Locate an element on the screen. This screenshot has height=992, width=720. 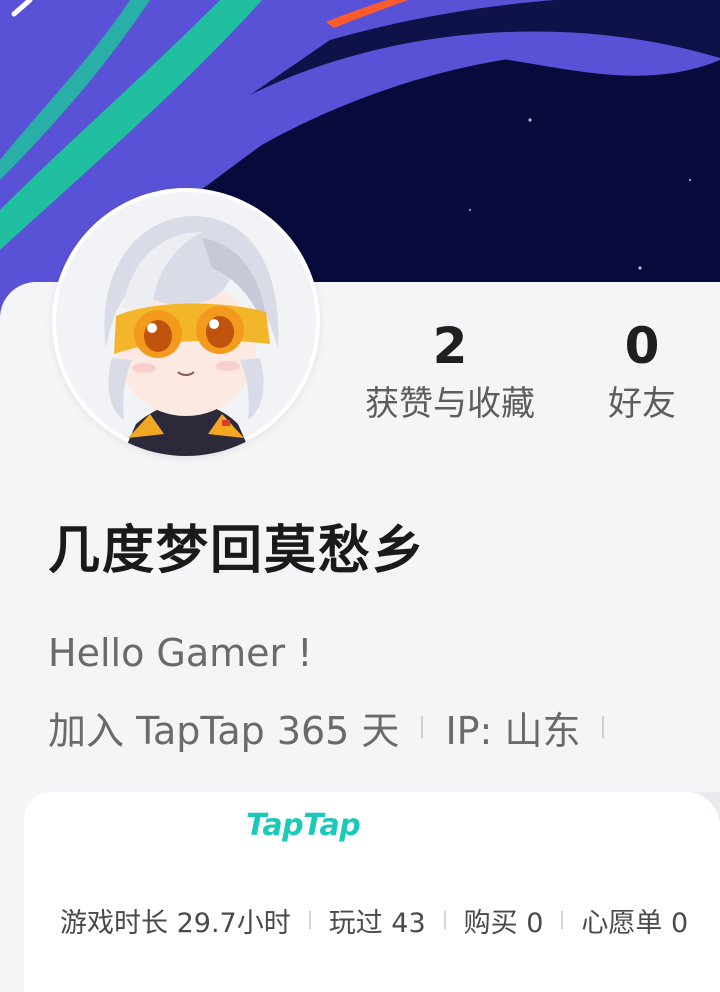
likes-label: 获赞与收藏 is located at coordinates (450, 404).